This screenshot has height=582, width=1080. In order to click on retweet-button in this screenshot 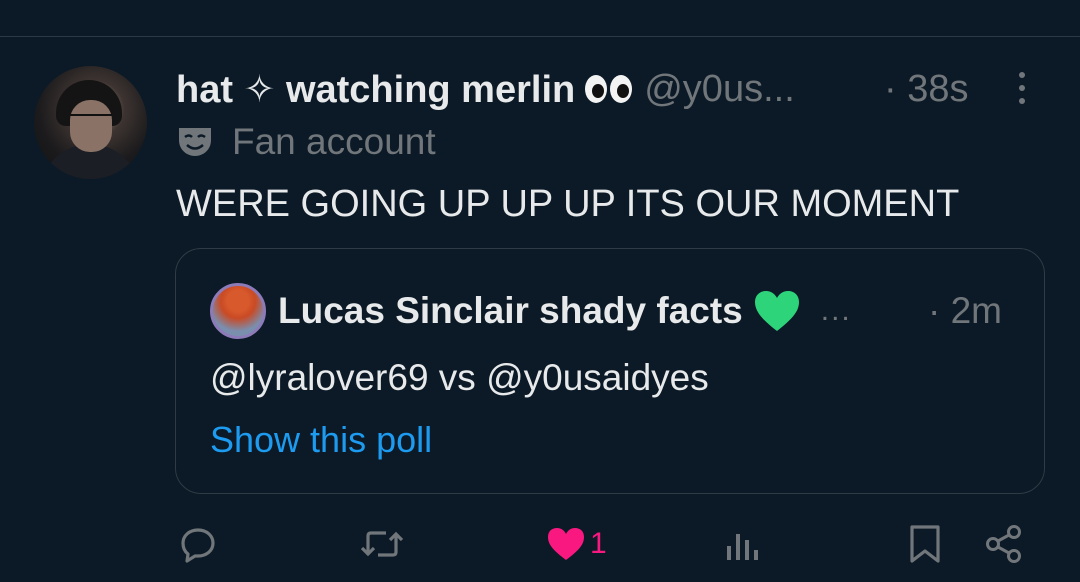, I will do `click(382, 544)`.